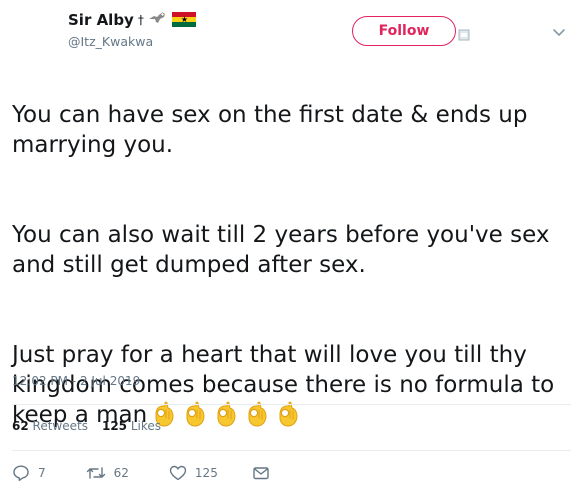 Image resolution: width=583 pixels, height=492 pixels. Describe the element at coordinates (157, 19) in the screenshot. I see `eagle-icon` at that location.